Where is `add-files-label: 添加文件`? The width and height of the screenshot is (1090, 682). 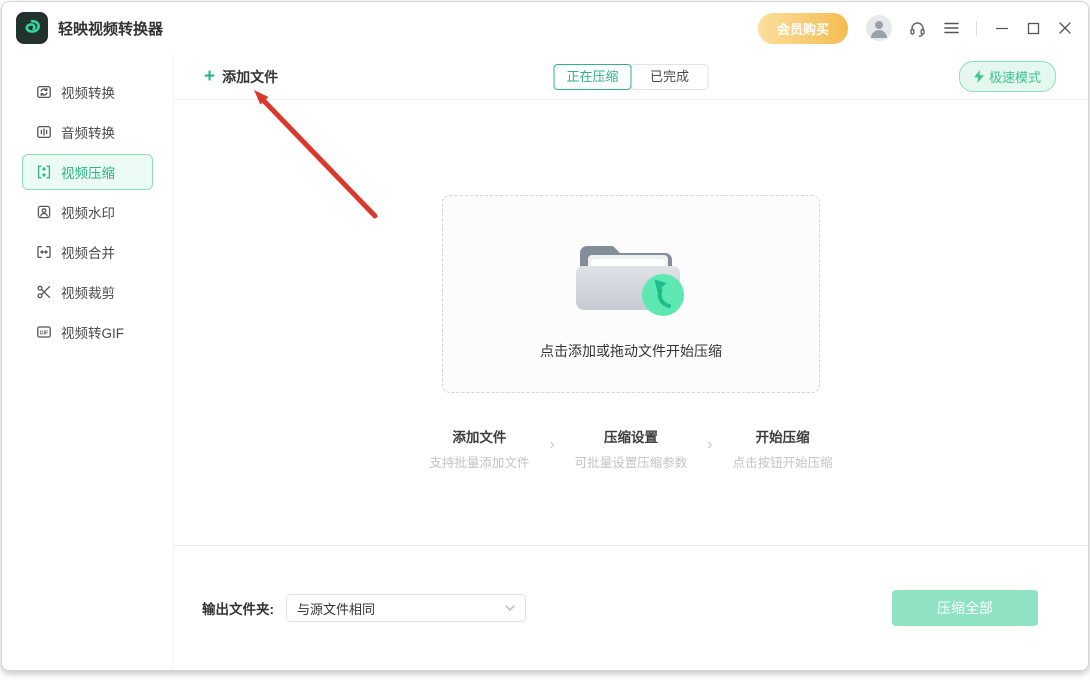
add-files-label: 添加文件 is located at coordinates (250, 76).